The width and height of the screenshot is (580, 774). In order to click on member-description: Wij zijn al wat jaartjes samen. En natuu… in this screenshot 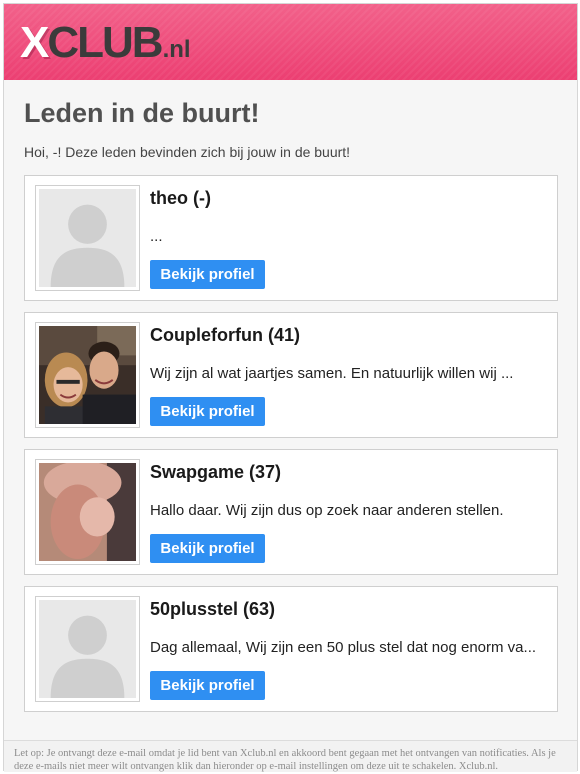, I will do `click(332, 373)`.